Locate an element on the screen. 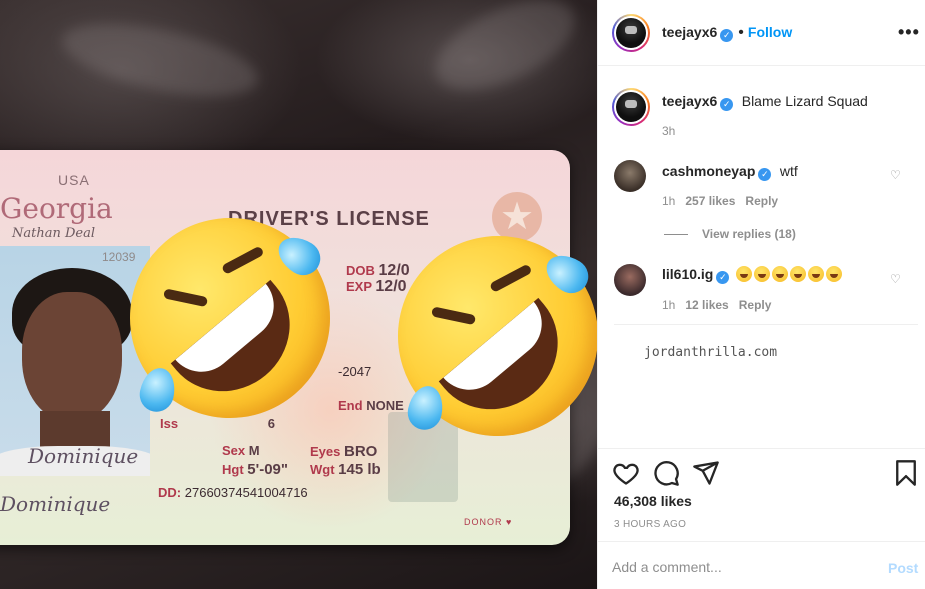 The width and height of the screenshot is (925, 589). card-state: Georgia is located at coordinates (56, 208).